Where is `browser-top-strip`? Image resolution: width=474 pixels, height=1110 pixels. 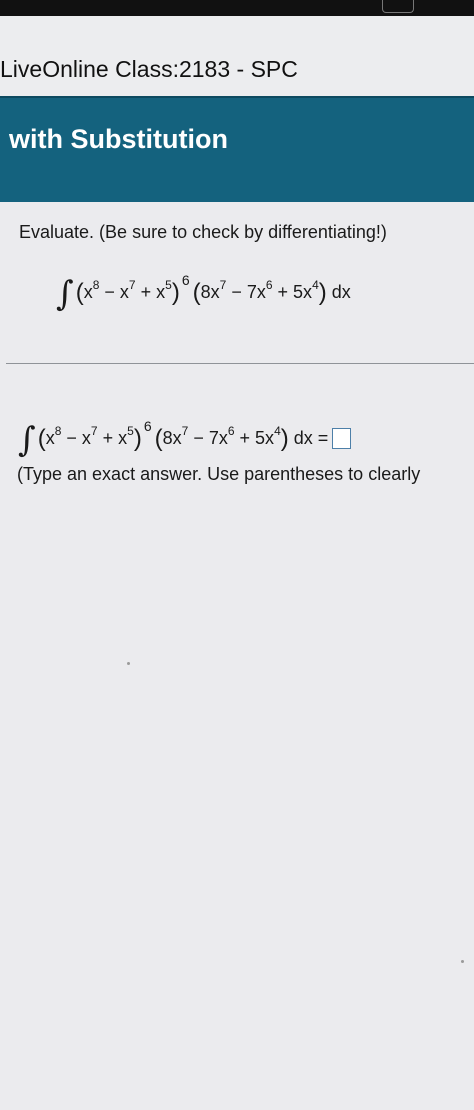
browser-top-strip is located at coordinates (237, 8).